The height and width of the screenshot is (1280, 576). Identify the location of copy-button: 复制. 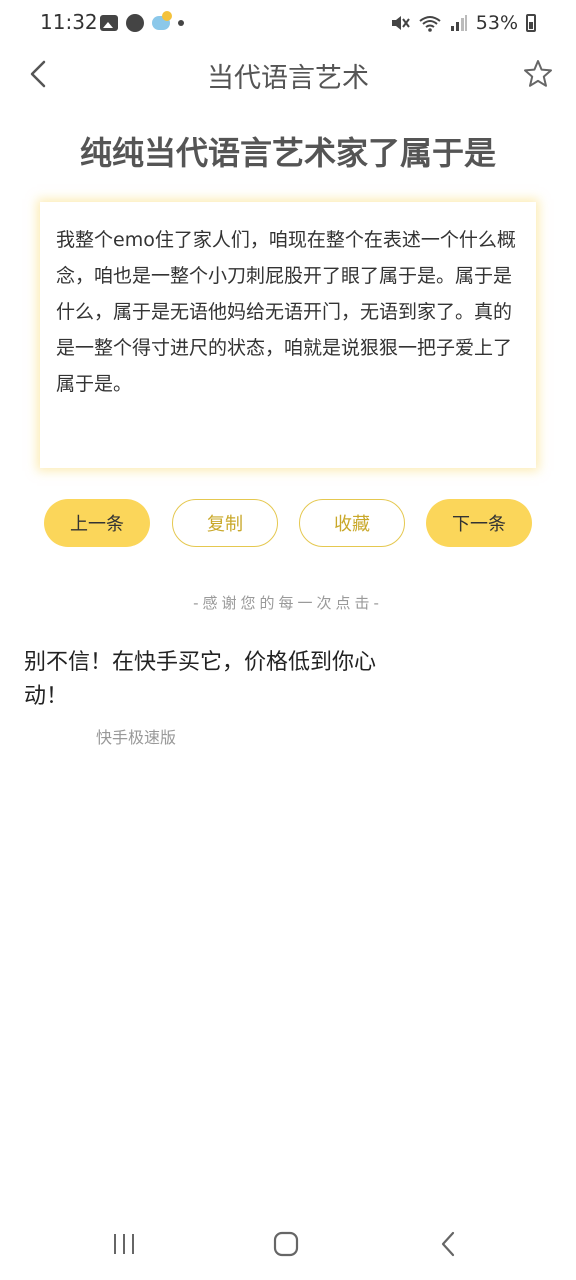
(225, 523).